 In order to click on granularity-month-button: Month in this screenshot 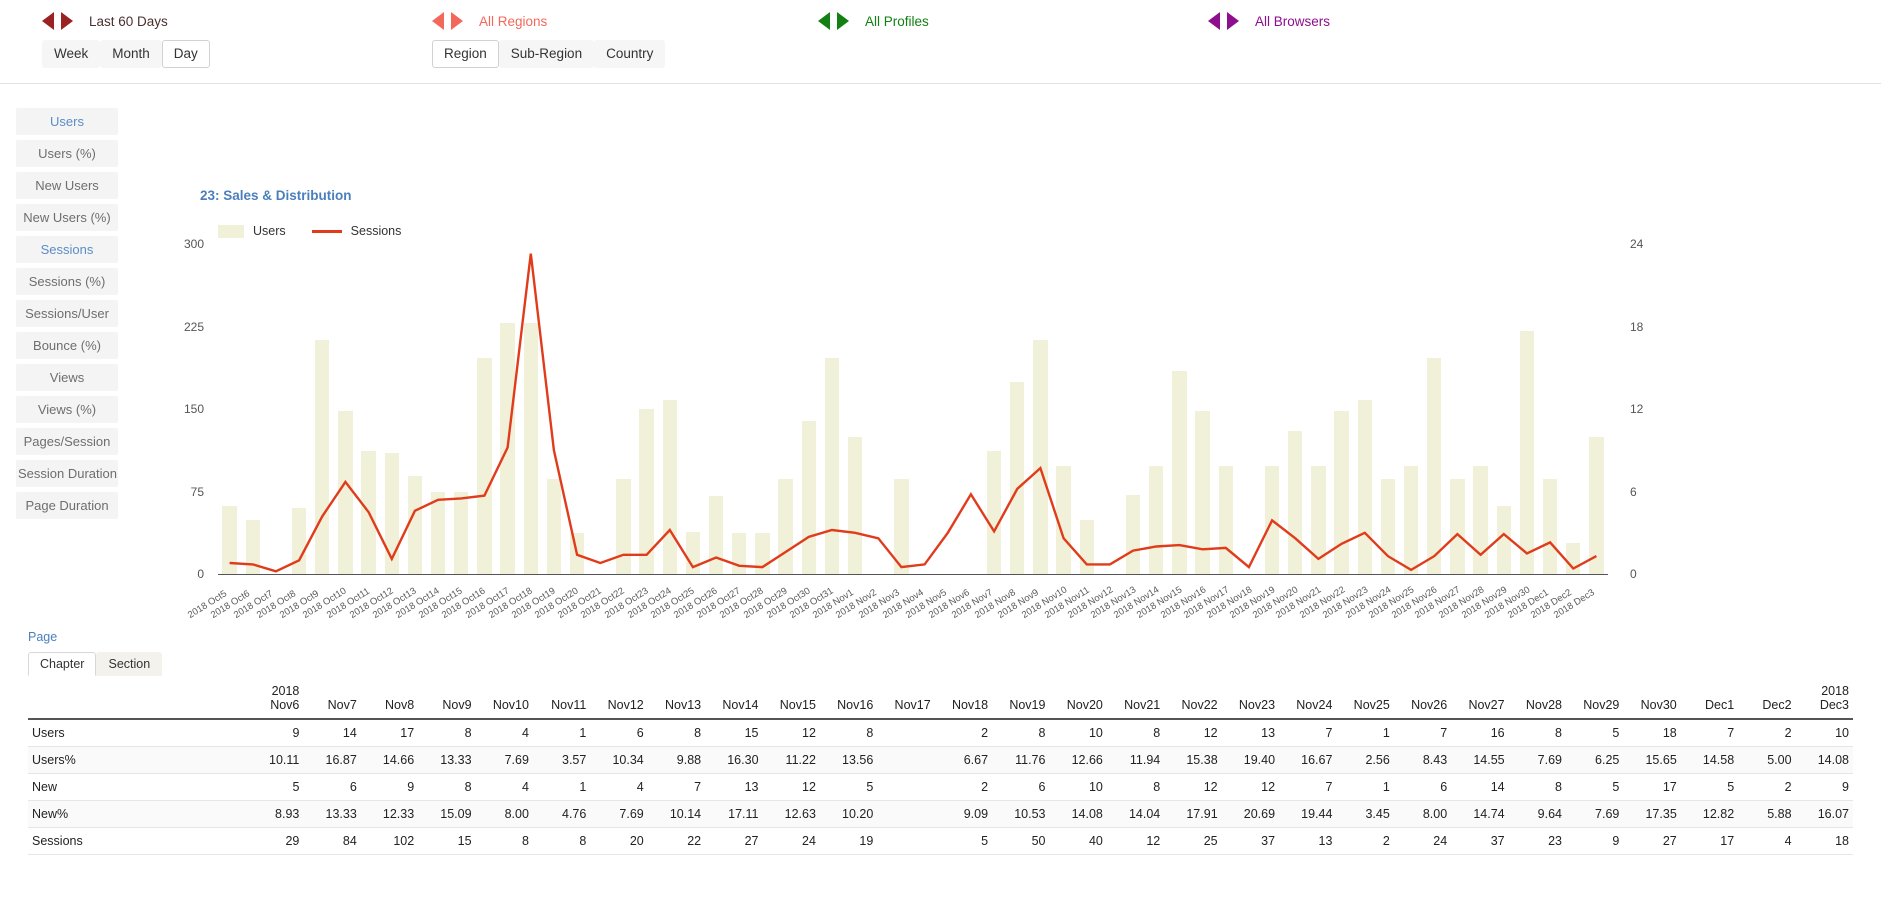, I will do `click(131, 54)`.